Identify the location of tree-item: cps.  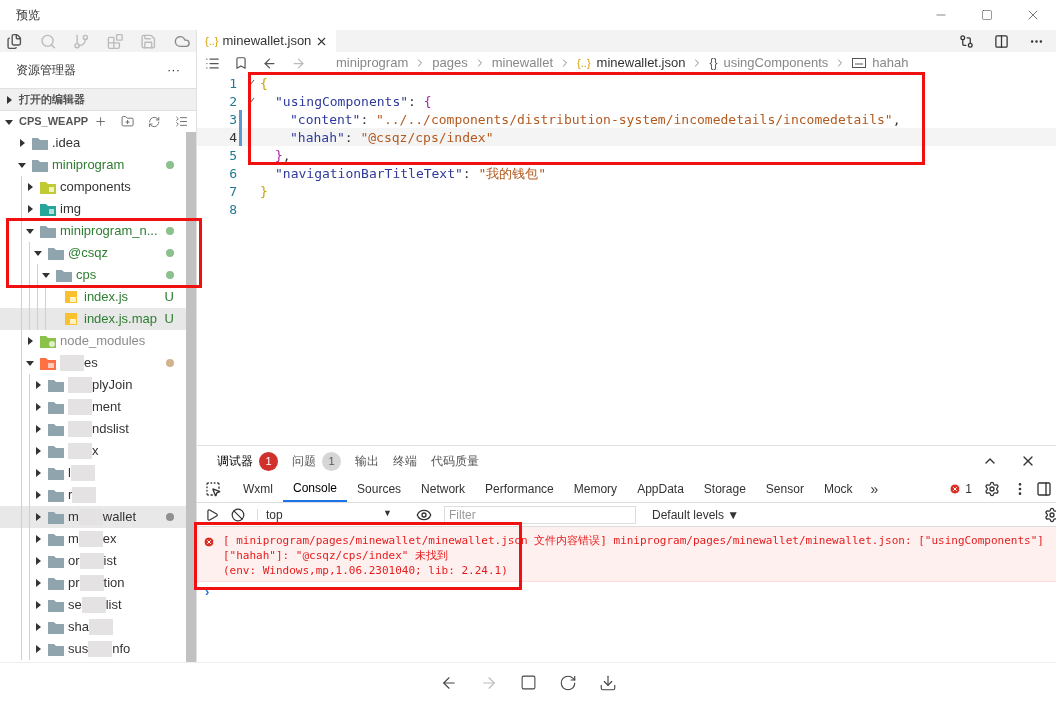
(93, 275).